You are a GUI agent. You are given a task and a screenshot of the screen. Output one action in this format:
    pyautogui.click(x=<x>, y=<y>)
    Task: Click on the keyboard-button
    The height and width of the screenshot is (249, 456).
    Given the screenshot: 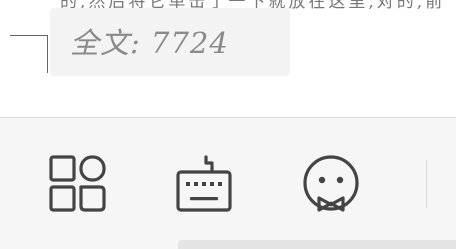 What is the action you would take?
    pyautogui.click(x=204, y=184)
    